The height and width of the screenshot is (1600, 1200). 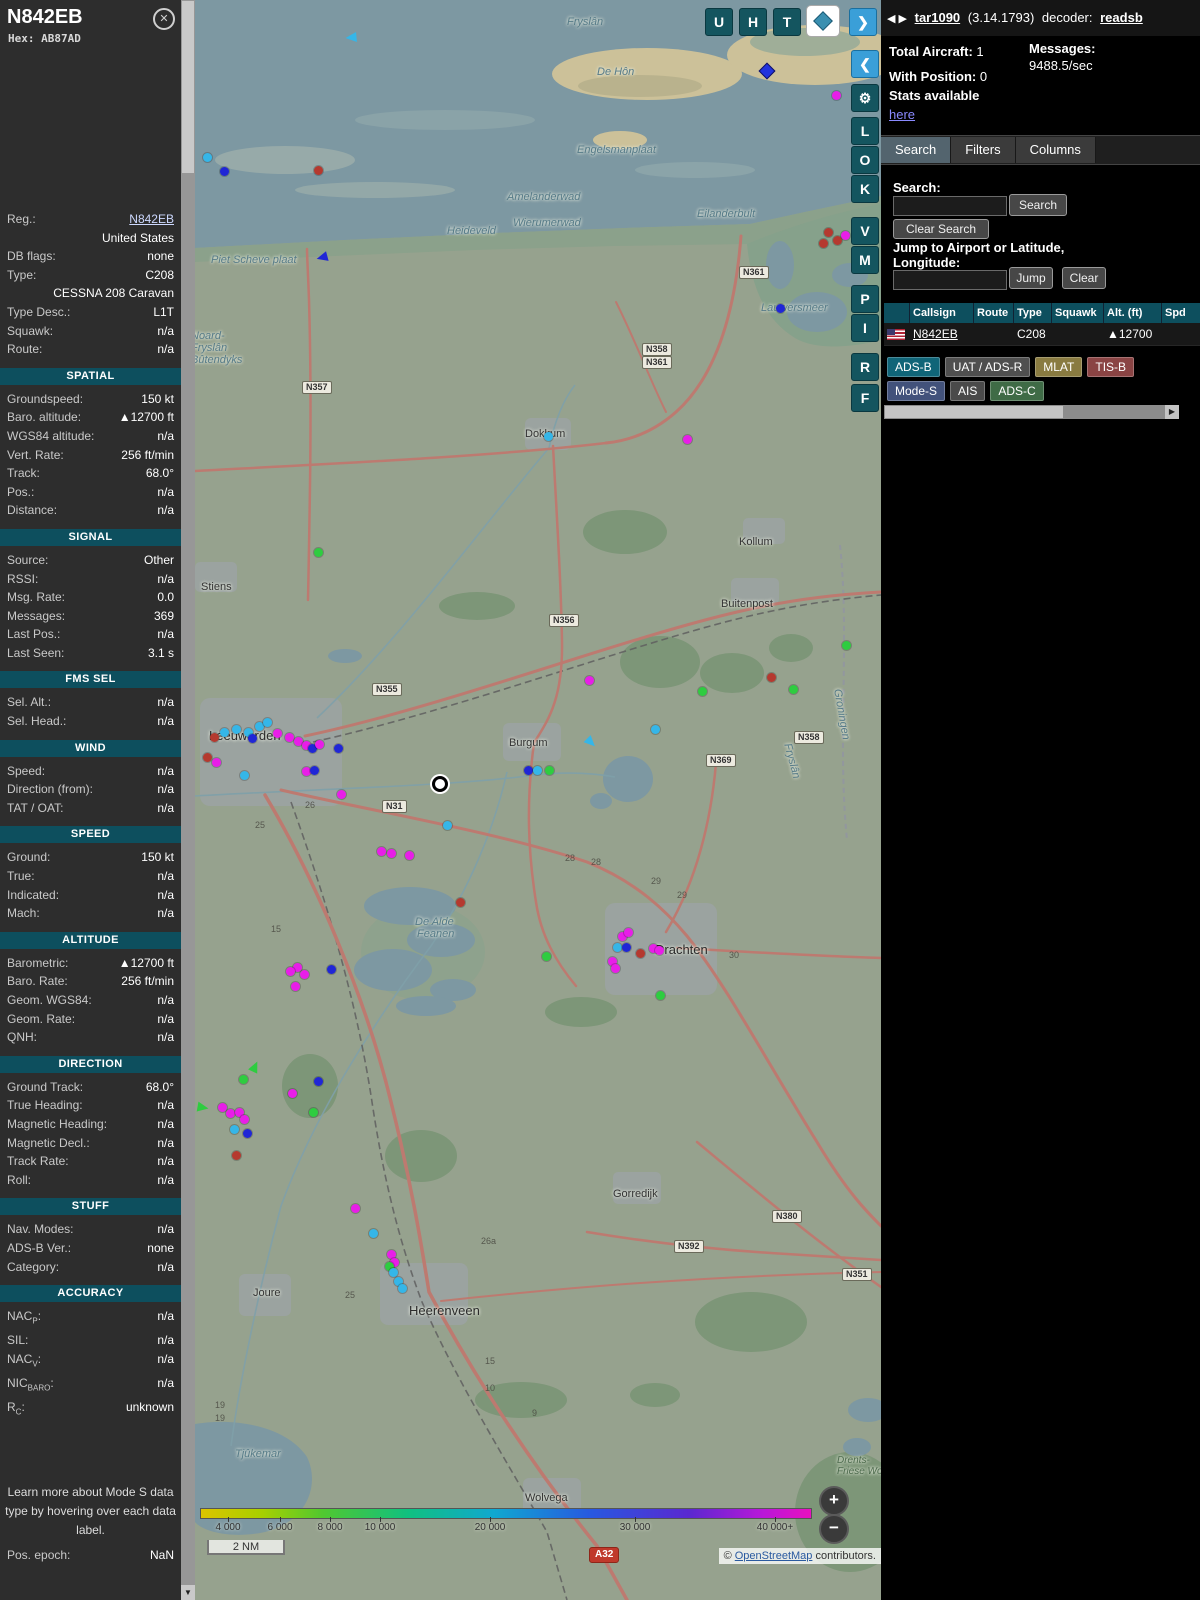 I want to click on legend-tick-label: 6 000, so click(x=280, y=1527).